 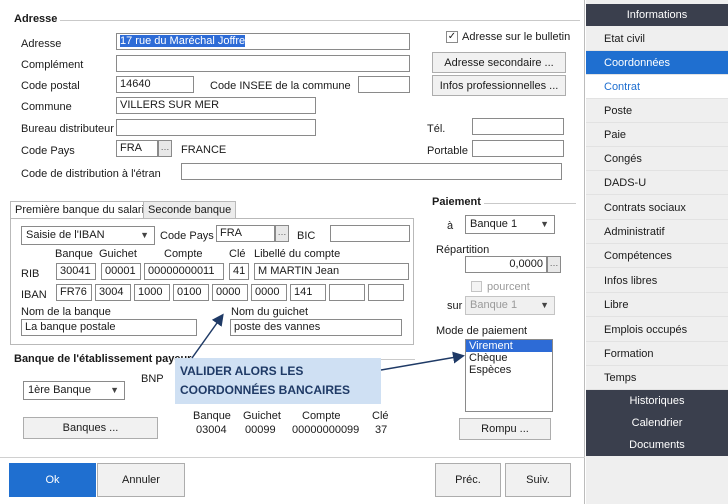 I want to click on sidebar-item-administratif: Administratif, so click(x=657, y=232).